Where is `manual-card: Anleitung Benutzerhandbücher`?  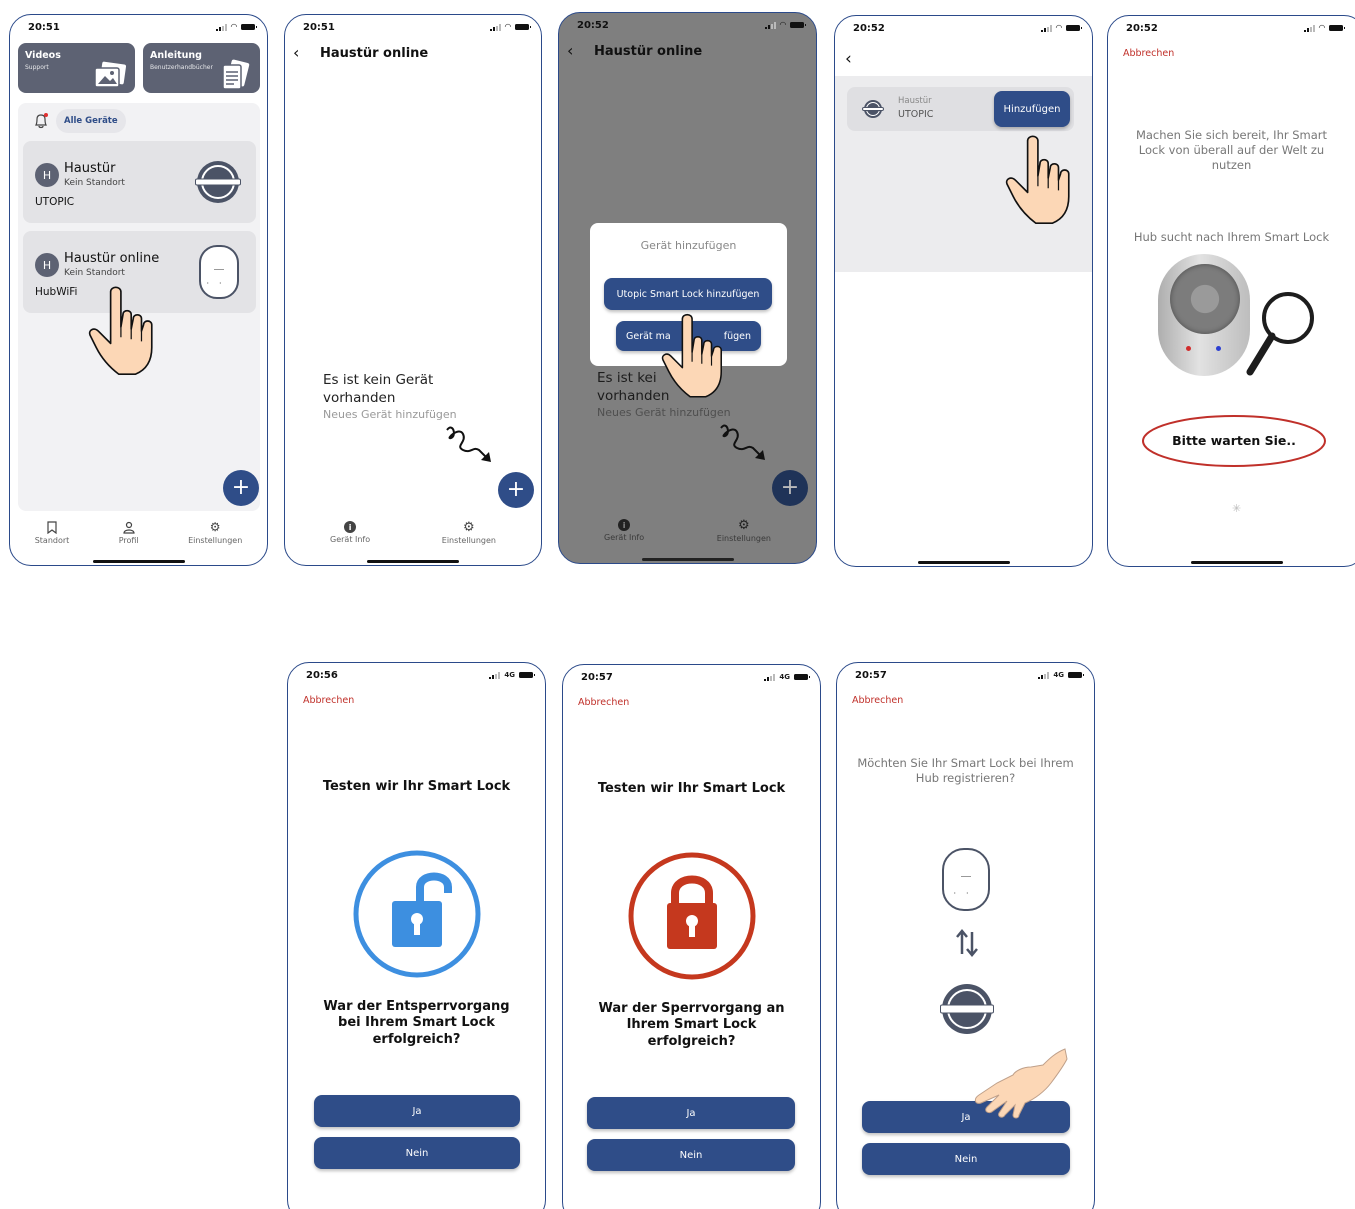 manual-card: Anleitung Benutzerhandbücher is located at coordinates (201, 68).